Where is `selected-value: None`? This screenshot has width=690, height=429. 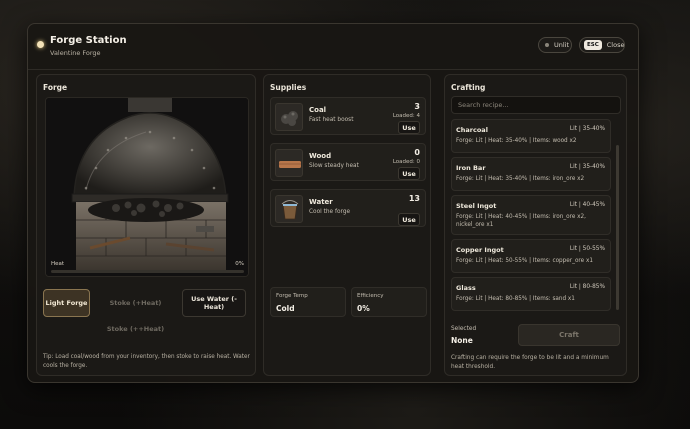 selected-value: None is located at coordinates (462, 340).